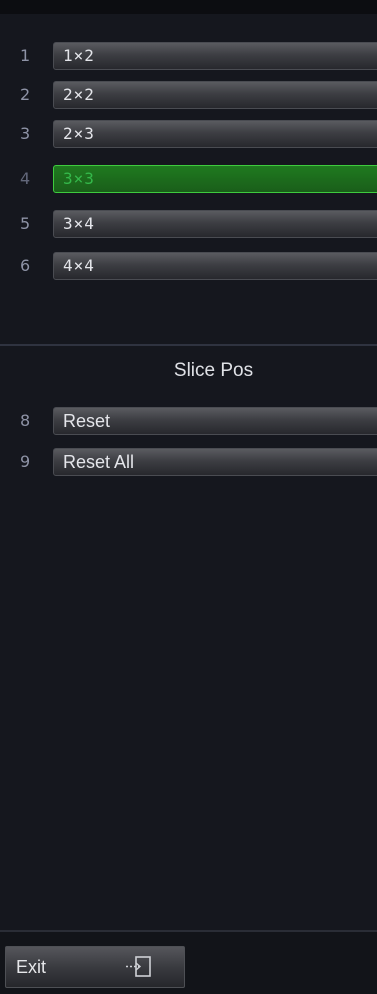 Image resolution: width=377 pixels, height=994 pixels. What do you see at coordinates (188, 345) in the screenshot?
I see `section-divider` at bounding box center [188, 345].